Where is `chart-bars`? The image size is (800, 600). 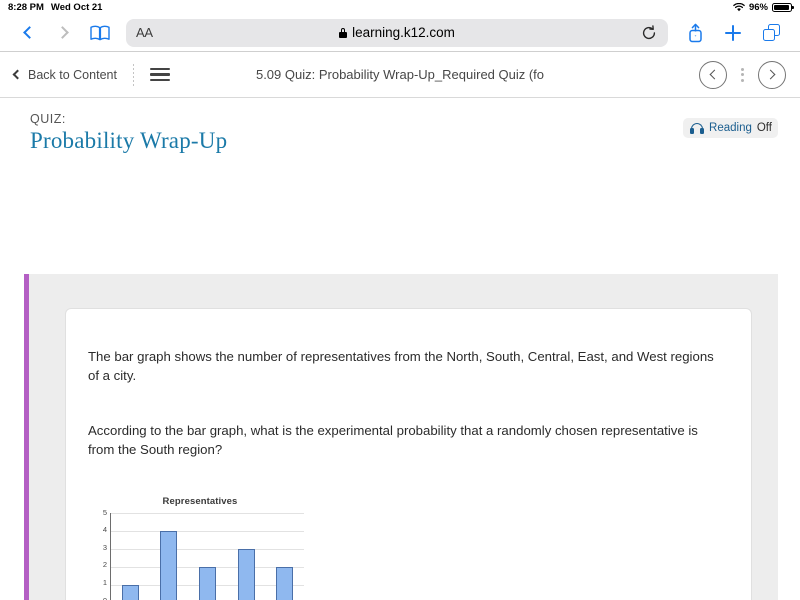 chart-bars is located at coordinates (207, 556).